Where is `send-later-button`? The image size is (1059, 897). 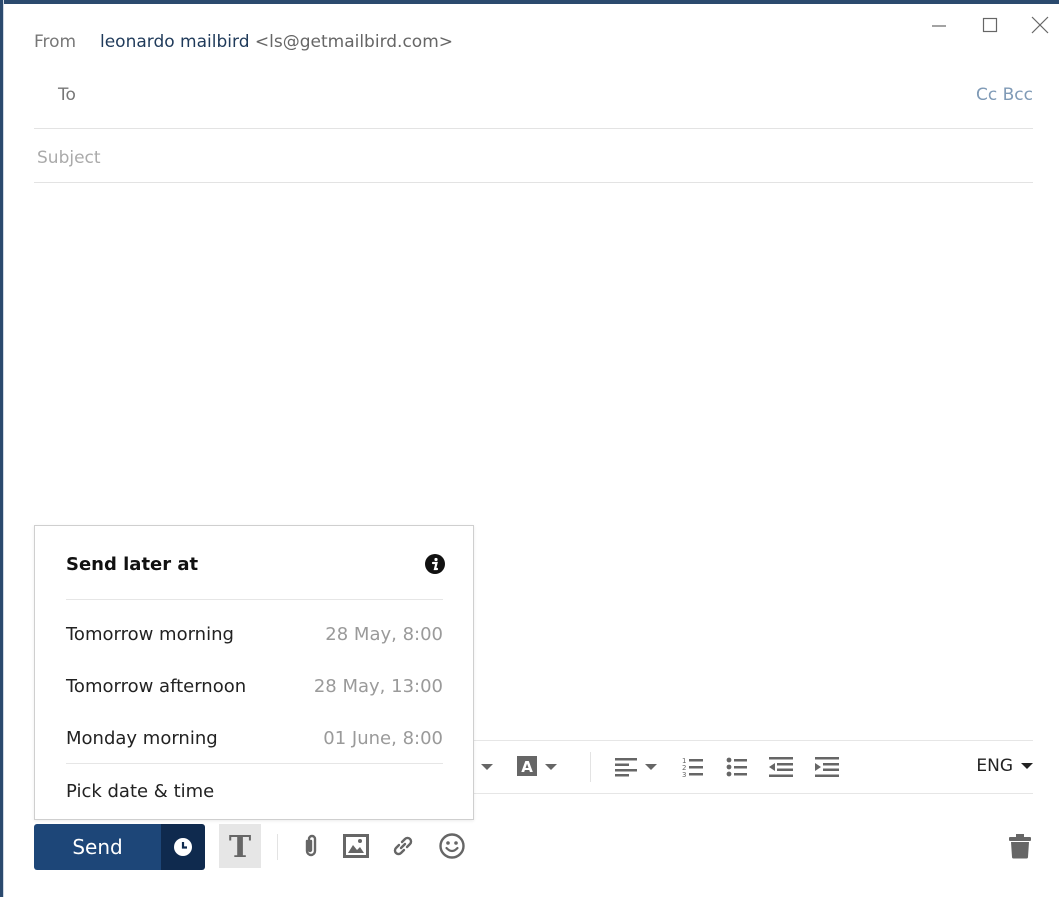
send-later-button is located at coordinates (183, 847).